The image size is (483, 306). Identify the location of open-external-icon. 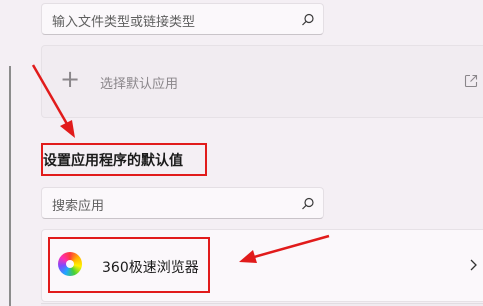
(471, 81).